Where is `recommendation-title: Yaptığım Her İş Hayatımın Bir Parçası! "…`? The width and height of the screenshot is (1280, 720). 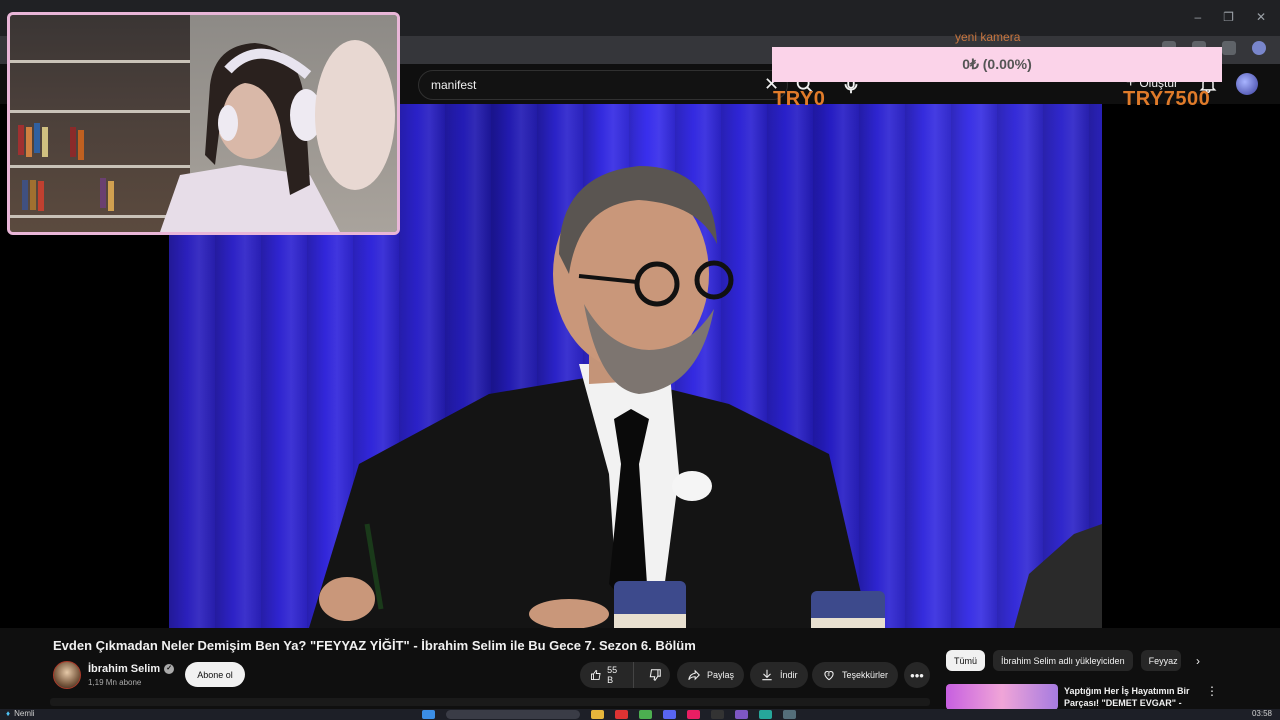 recommendation-title: Yaptığım Her İş Hayatımın Bir Parçası! "… is located at coordinates (1129, 697).